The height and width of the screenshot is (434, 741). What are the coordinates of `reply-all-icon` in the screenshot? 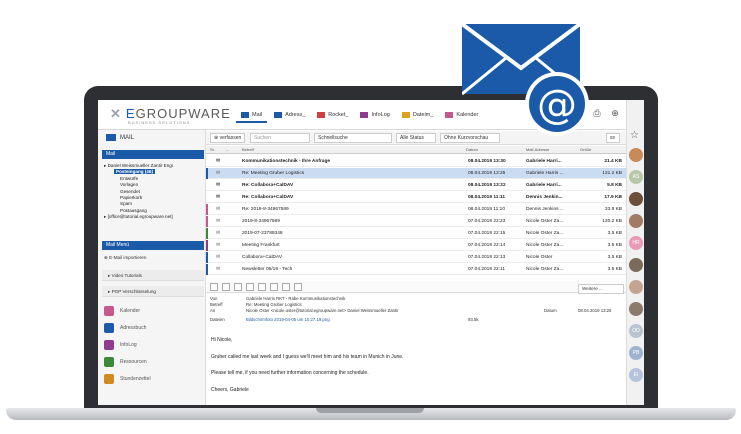 It's located at (226, 287).